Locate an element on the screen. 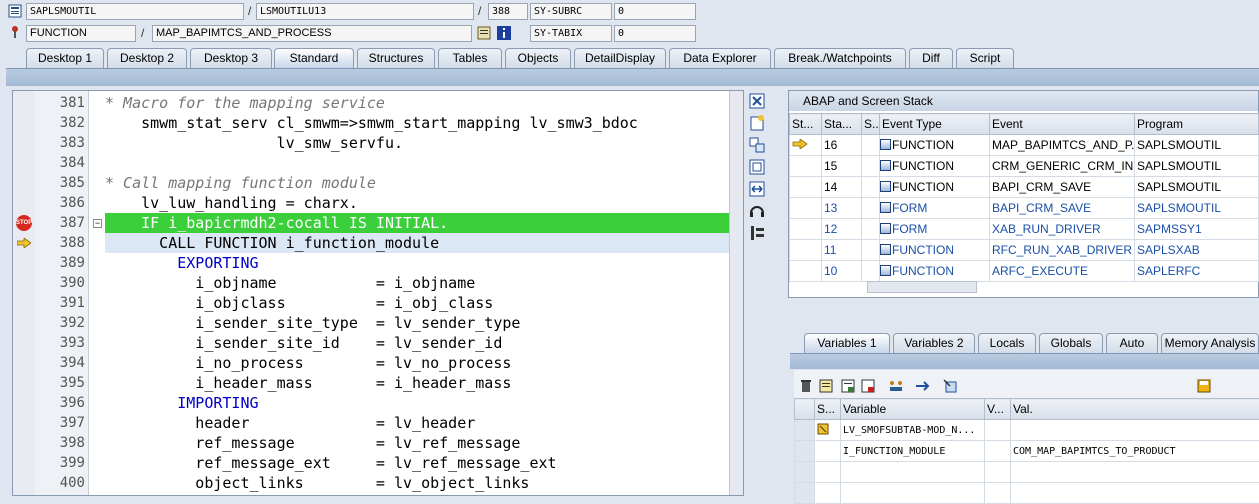 Image resolution: width=1259 pixels, height=504 pixels. pointer-icon is located at coordinates (950, 386).